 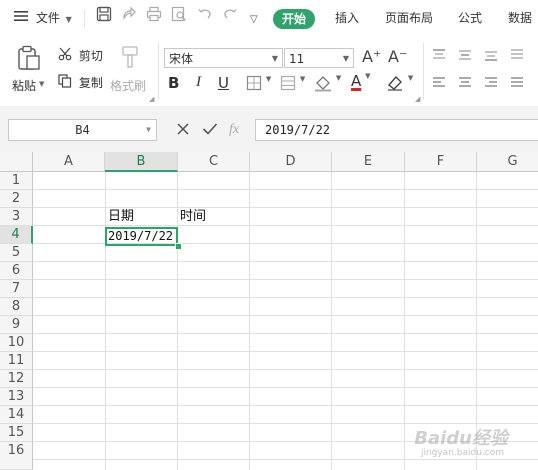 What do you see at coordinates (347, 18) in the screenshot?
I see `tab-insert: 插入` at bounding box center [347, 18].